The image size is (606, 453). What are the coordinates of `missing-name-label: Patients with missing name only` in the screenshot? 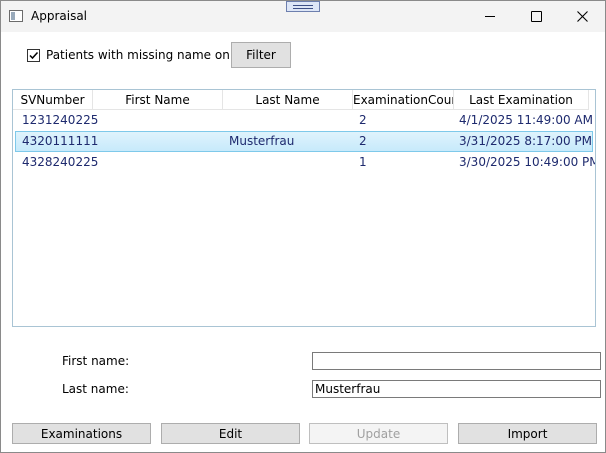 It's located at (143, 55).